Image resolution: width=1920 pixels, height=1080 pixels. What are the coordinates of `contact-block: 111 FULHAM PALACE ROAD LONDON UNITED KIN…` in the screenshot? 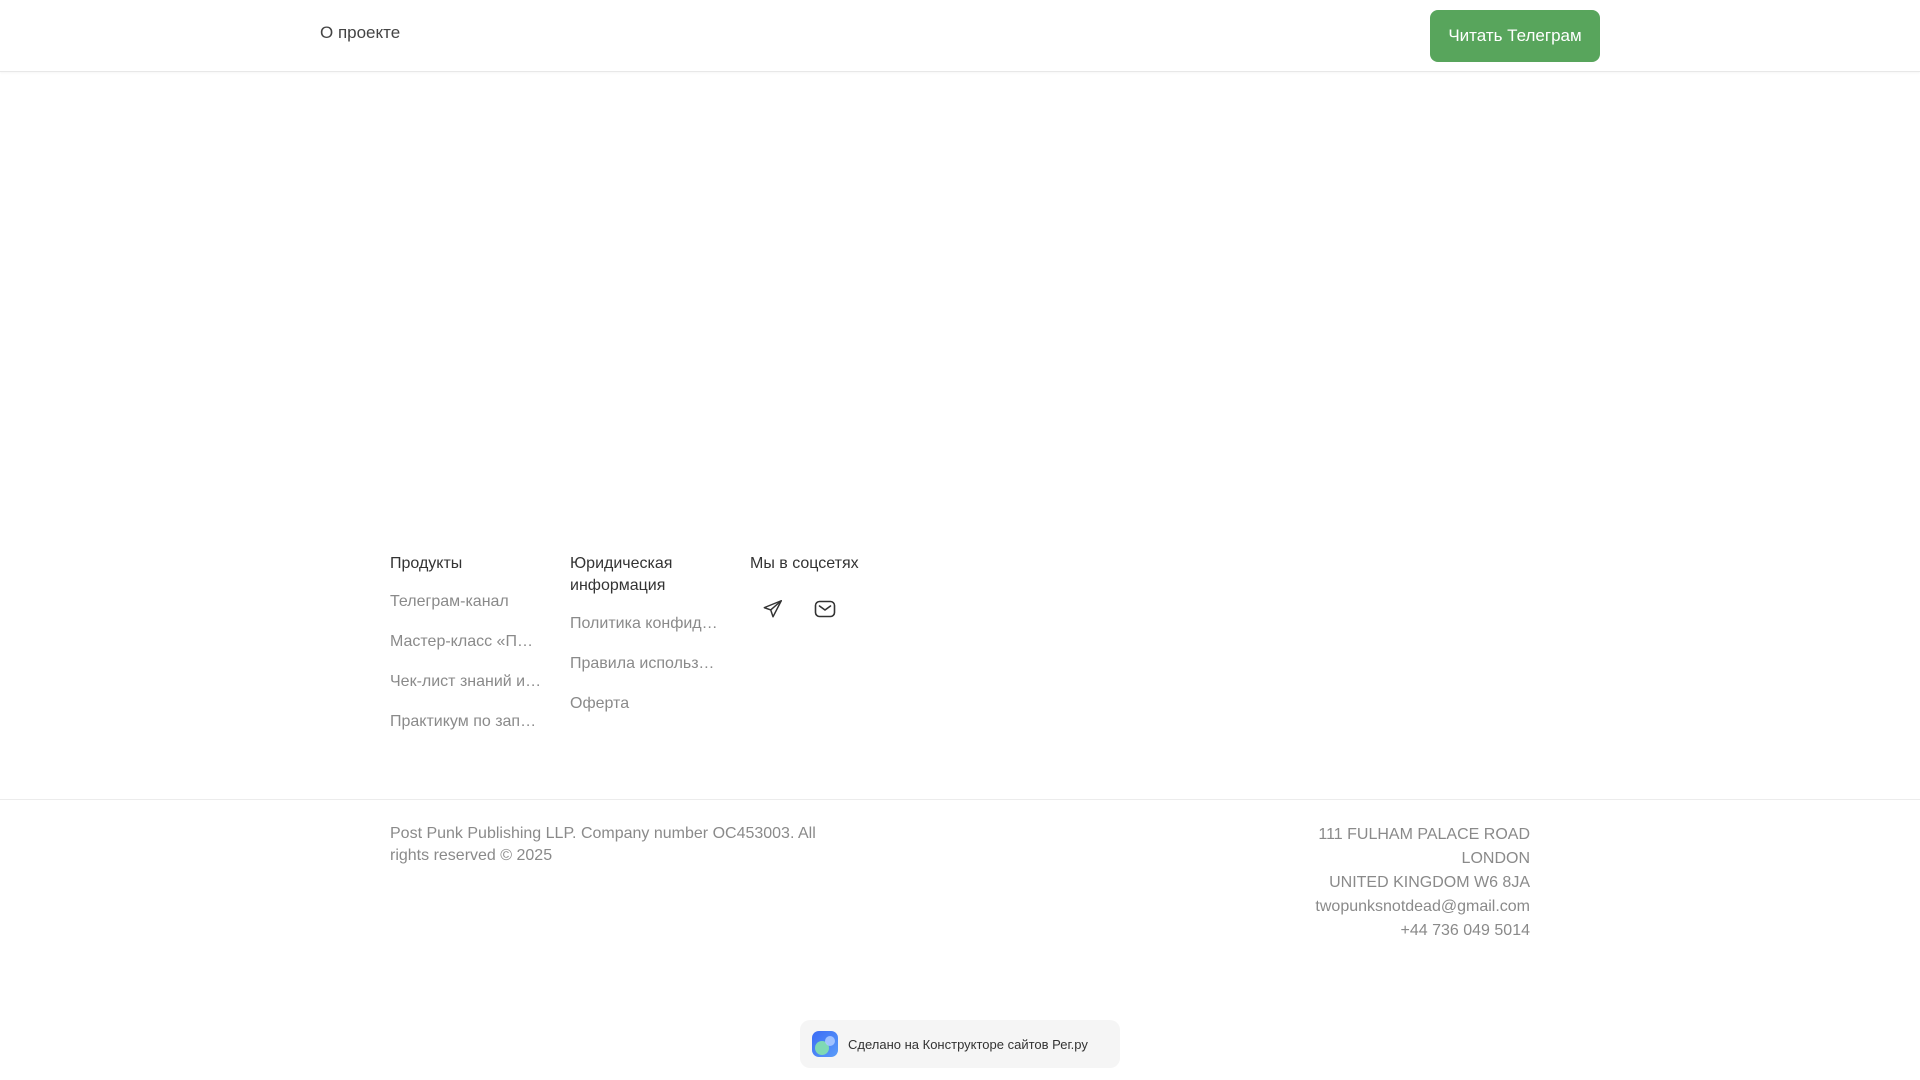 It's located at (1422, 883).